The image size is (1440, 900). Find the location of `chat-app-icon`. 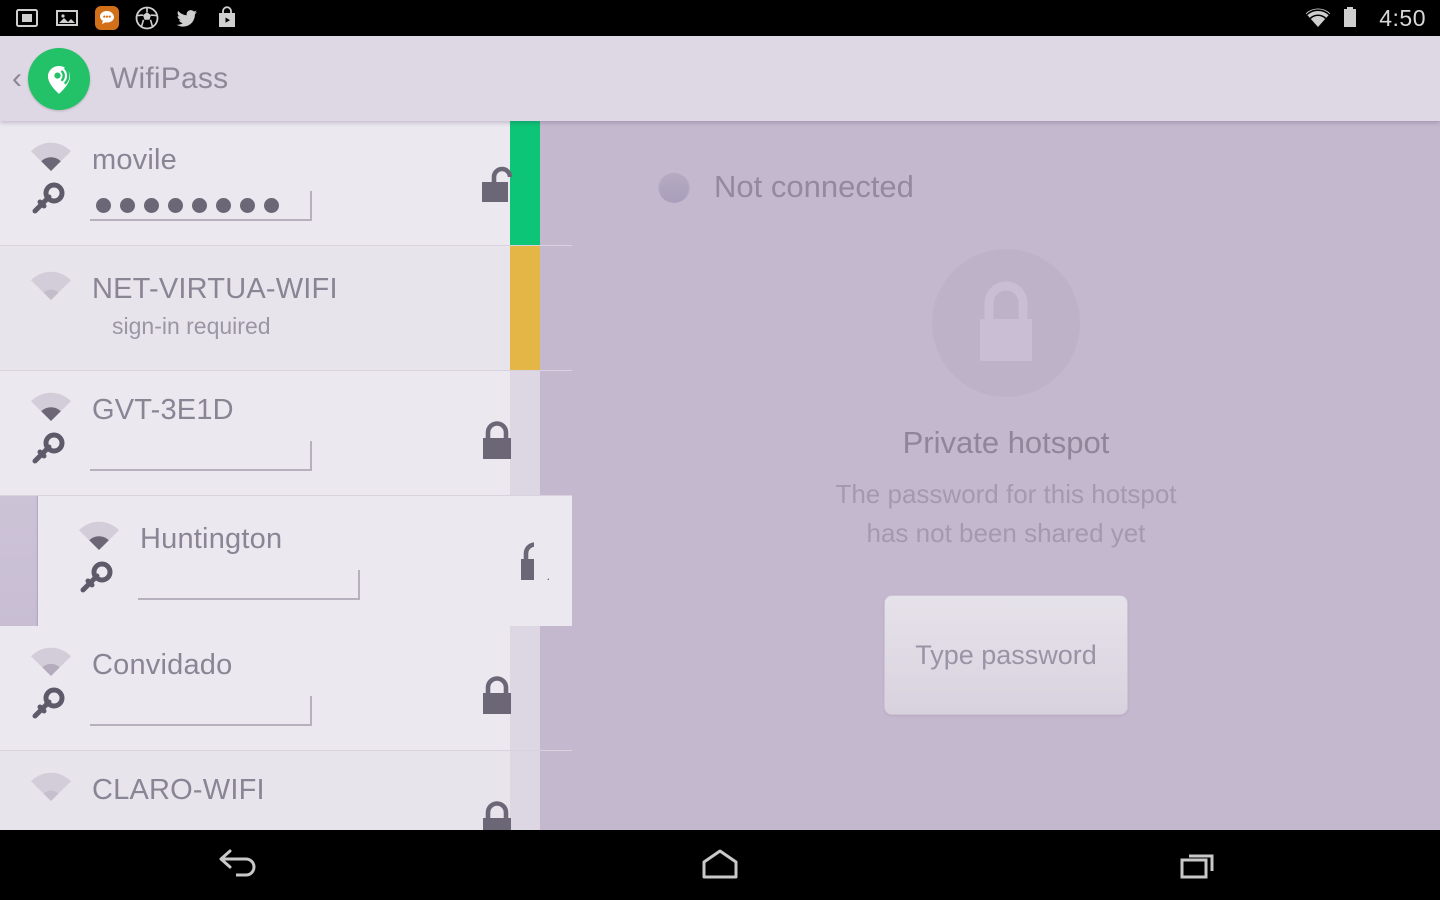

chat-app-icon is located at coordinates (107, 18).